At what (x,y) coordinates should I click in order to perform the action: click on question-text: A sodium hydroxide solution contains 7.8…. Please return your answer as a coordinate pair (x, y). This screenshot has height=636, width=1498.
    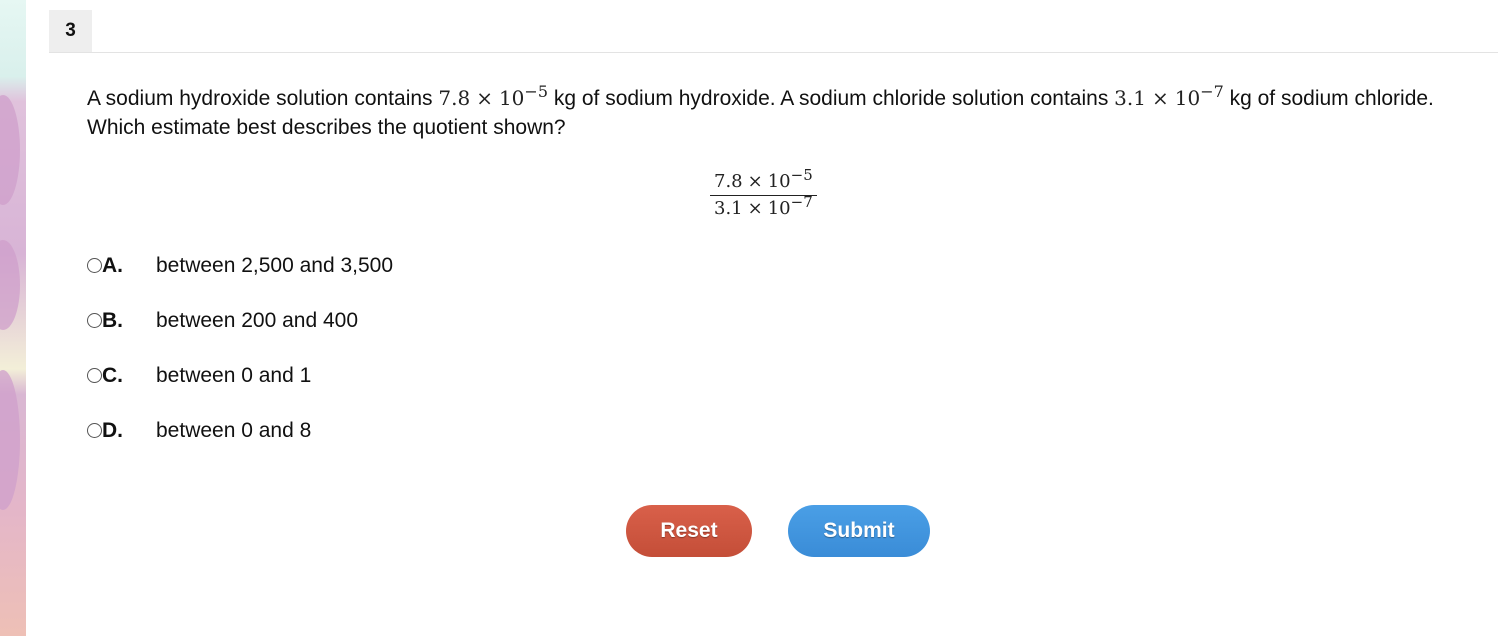
    Looking at the image, I should click on (772, 113).